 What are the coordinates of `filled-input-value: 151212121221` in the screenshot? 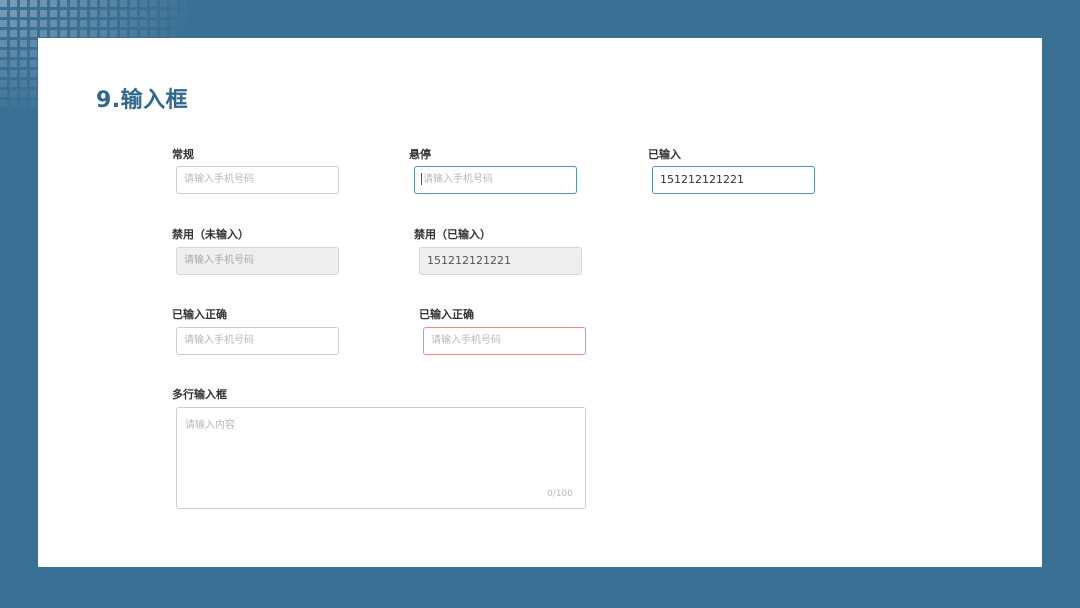 It's located at (702, 179).